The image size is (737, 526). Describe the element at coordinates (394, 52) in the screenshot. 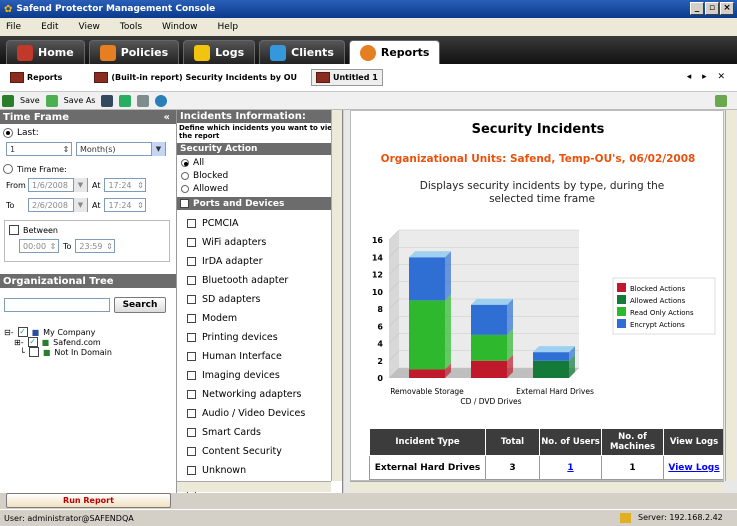

I see `tab-reports: Reports` at that location.